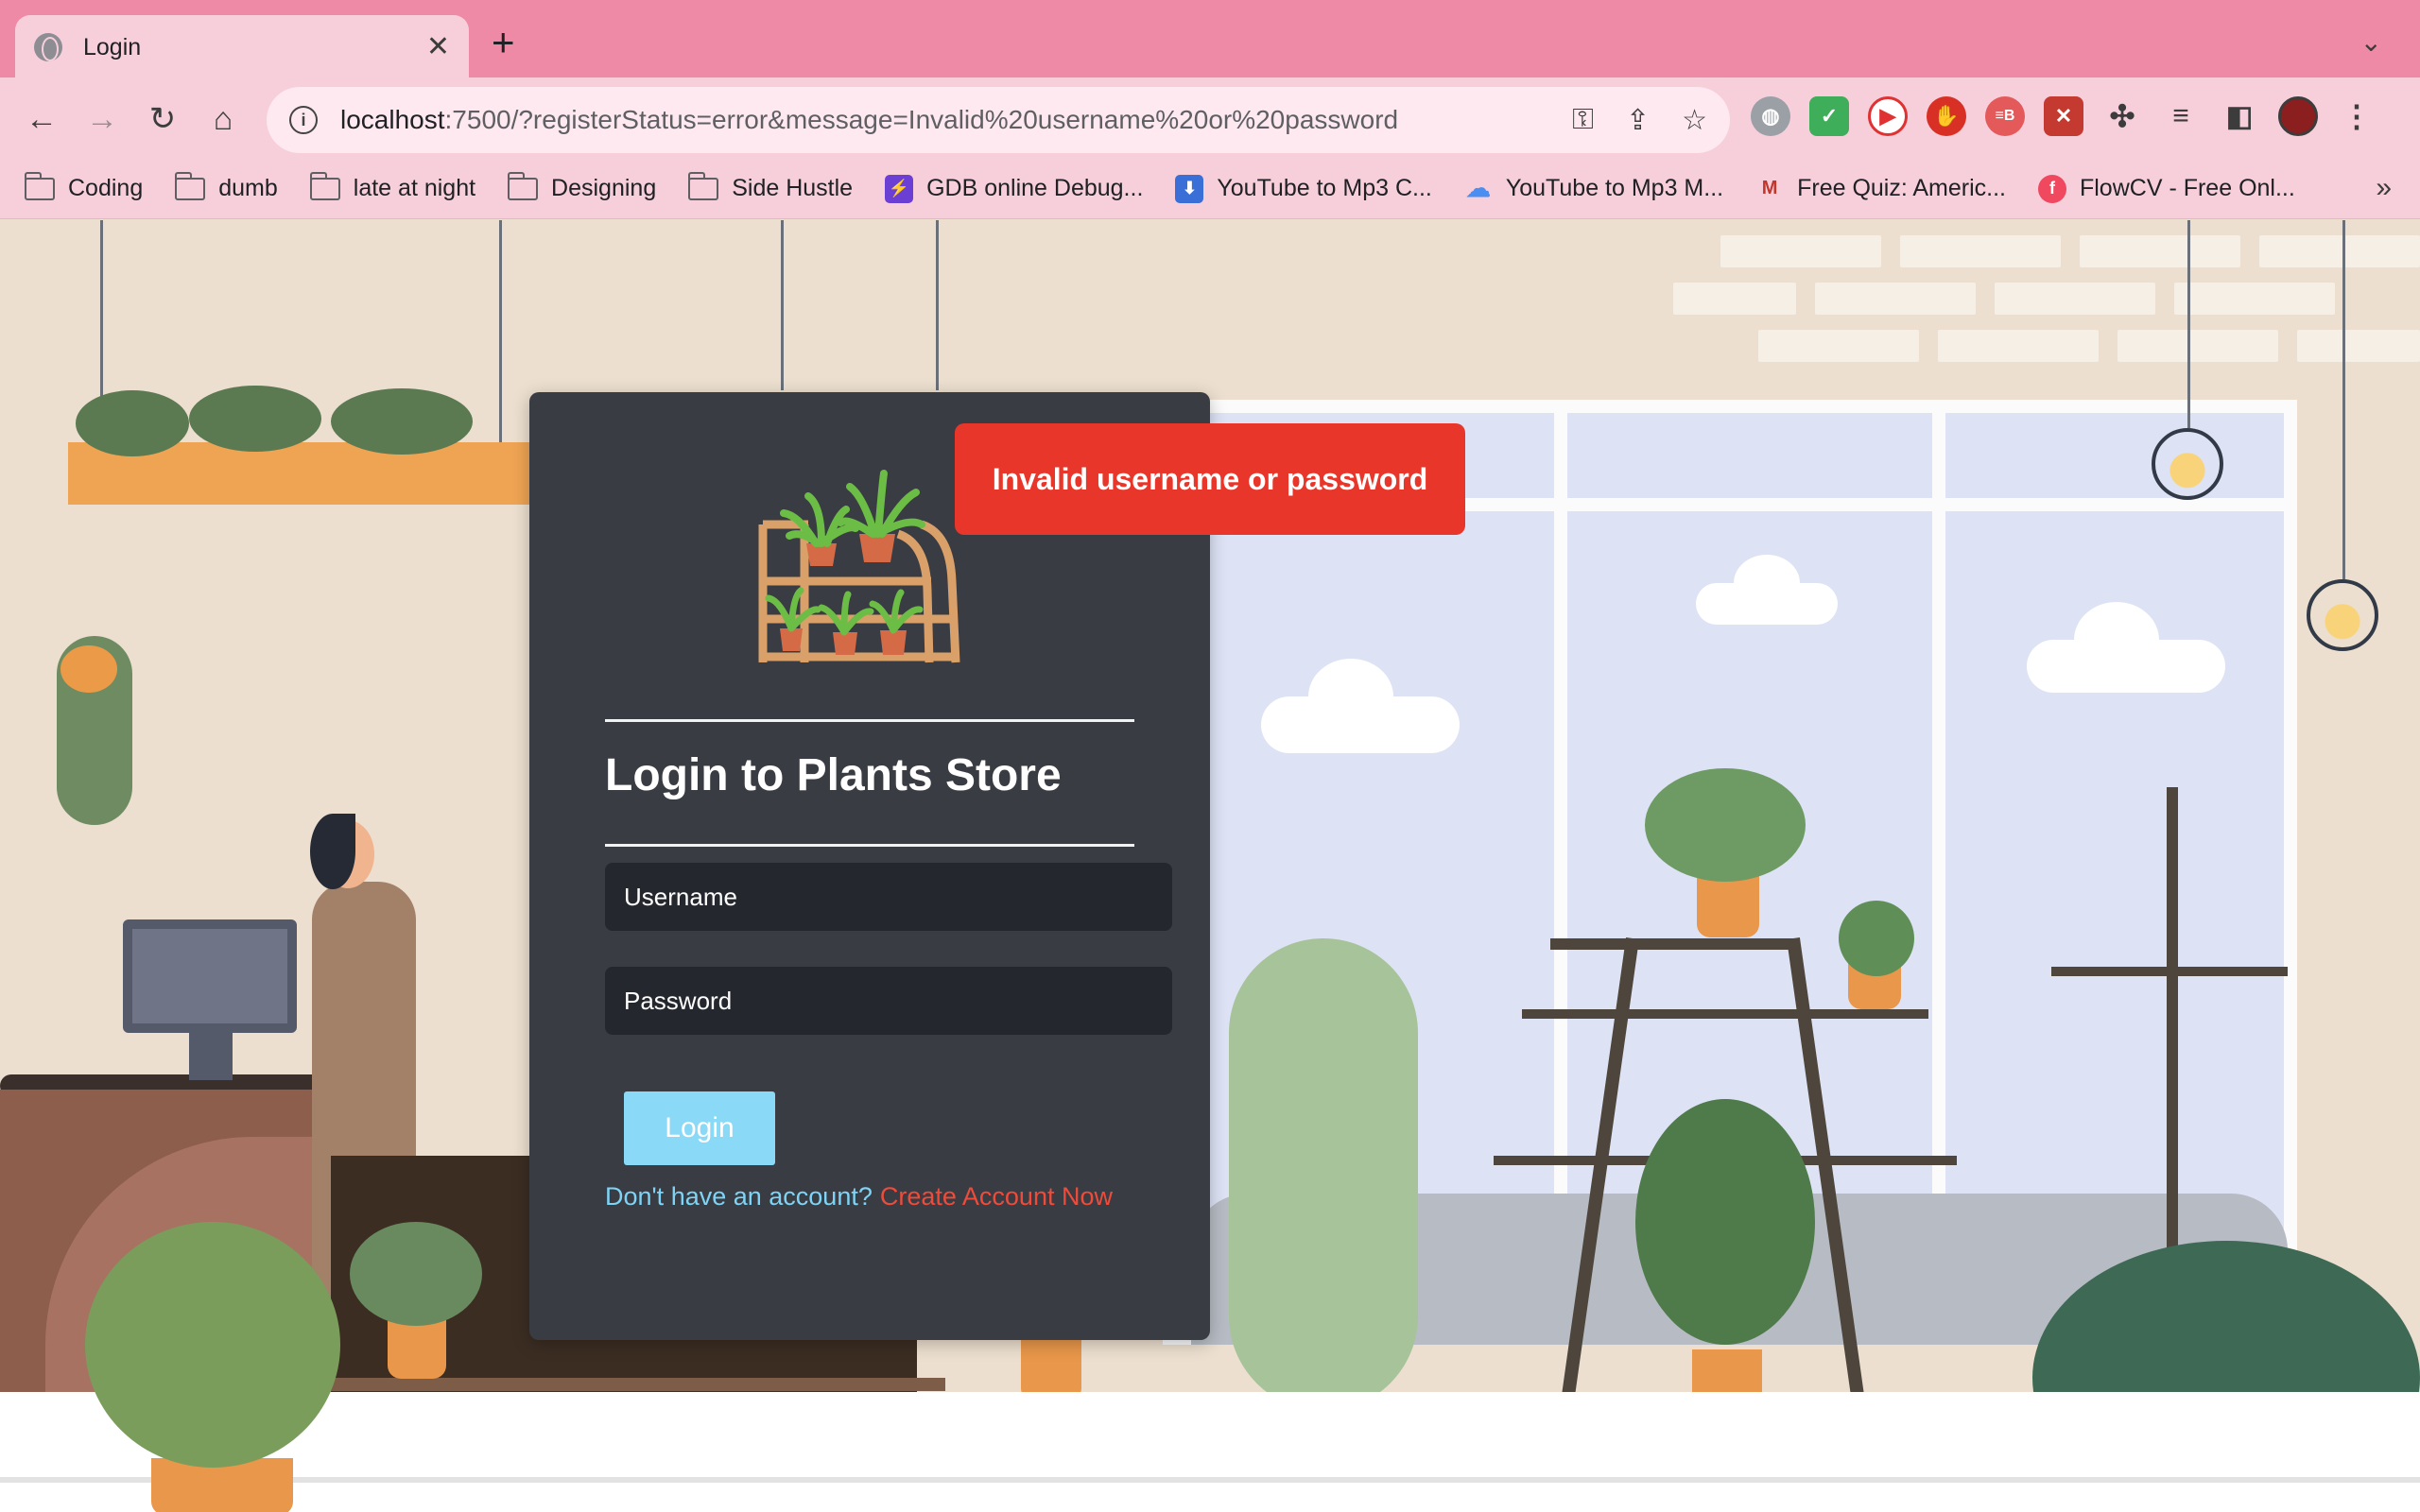 The width and height of the screenshot is (2420, 1512). I want to click on puzzle-icon: ✣, so click(2122, 116).